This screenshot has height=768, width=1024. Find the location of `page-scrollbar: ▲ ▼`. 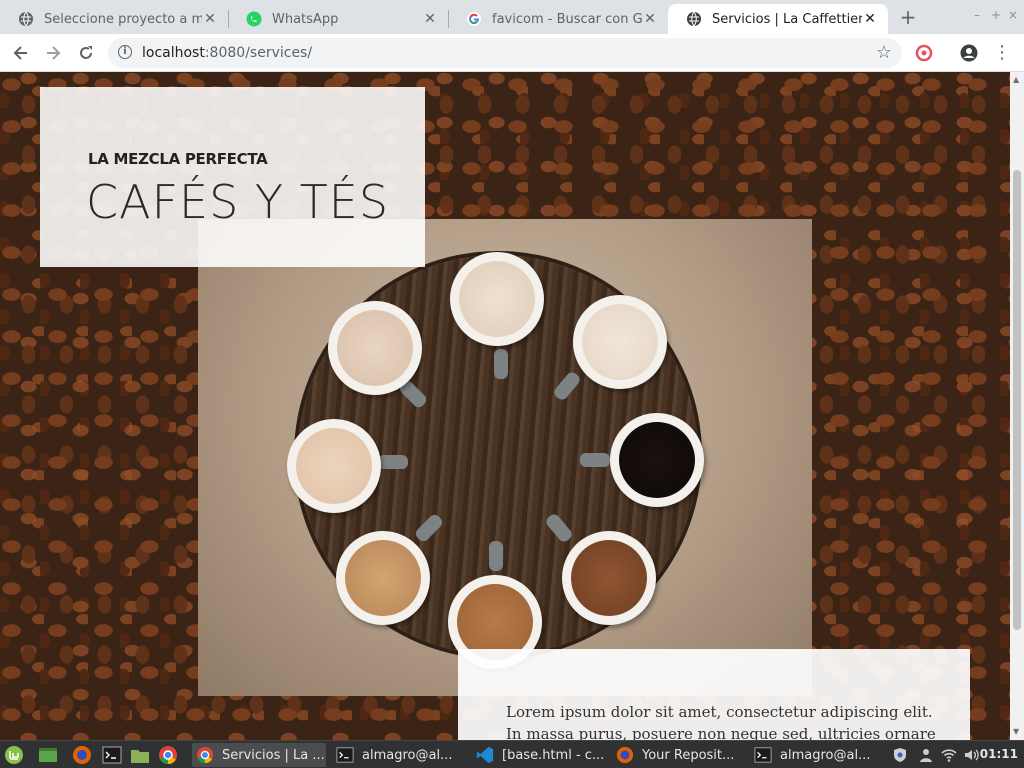

page-scrollbar: ▲ ▼ is located at coordinates (1017, 406).